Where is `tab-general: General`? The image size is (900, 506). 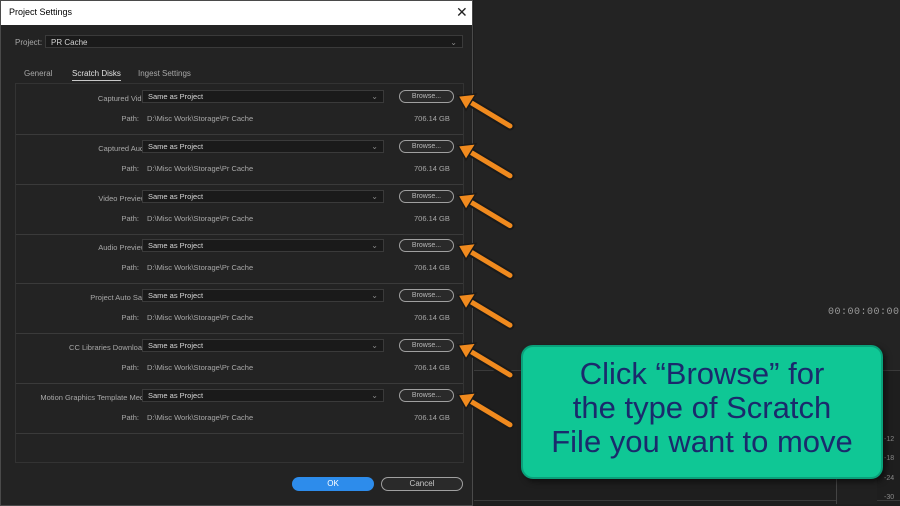
tab-general: General is located at coordinates (38, 73).